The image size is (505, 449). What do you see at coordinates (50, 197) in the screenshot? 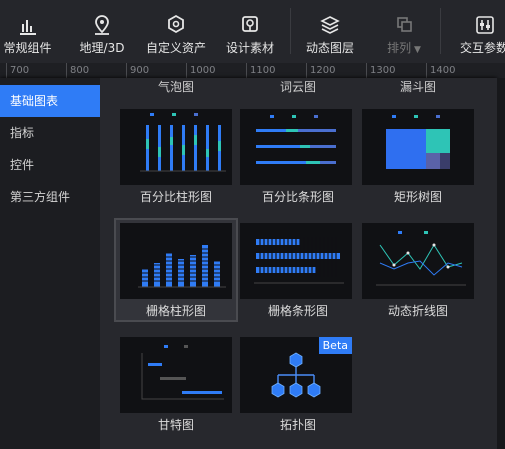
I see `sidebar-item-third-party: 第三方组件` at bounding box center [50, 197].